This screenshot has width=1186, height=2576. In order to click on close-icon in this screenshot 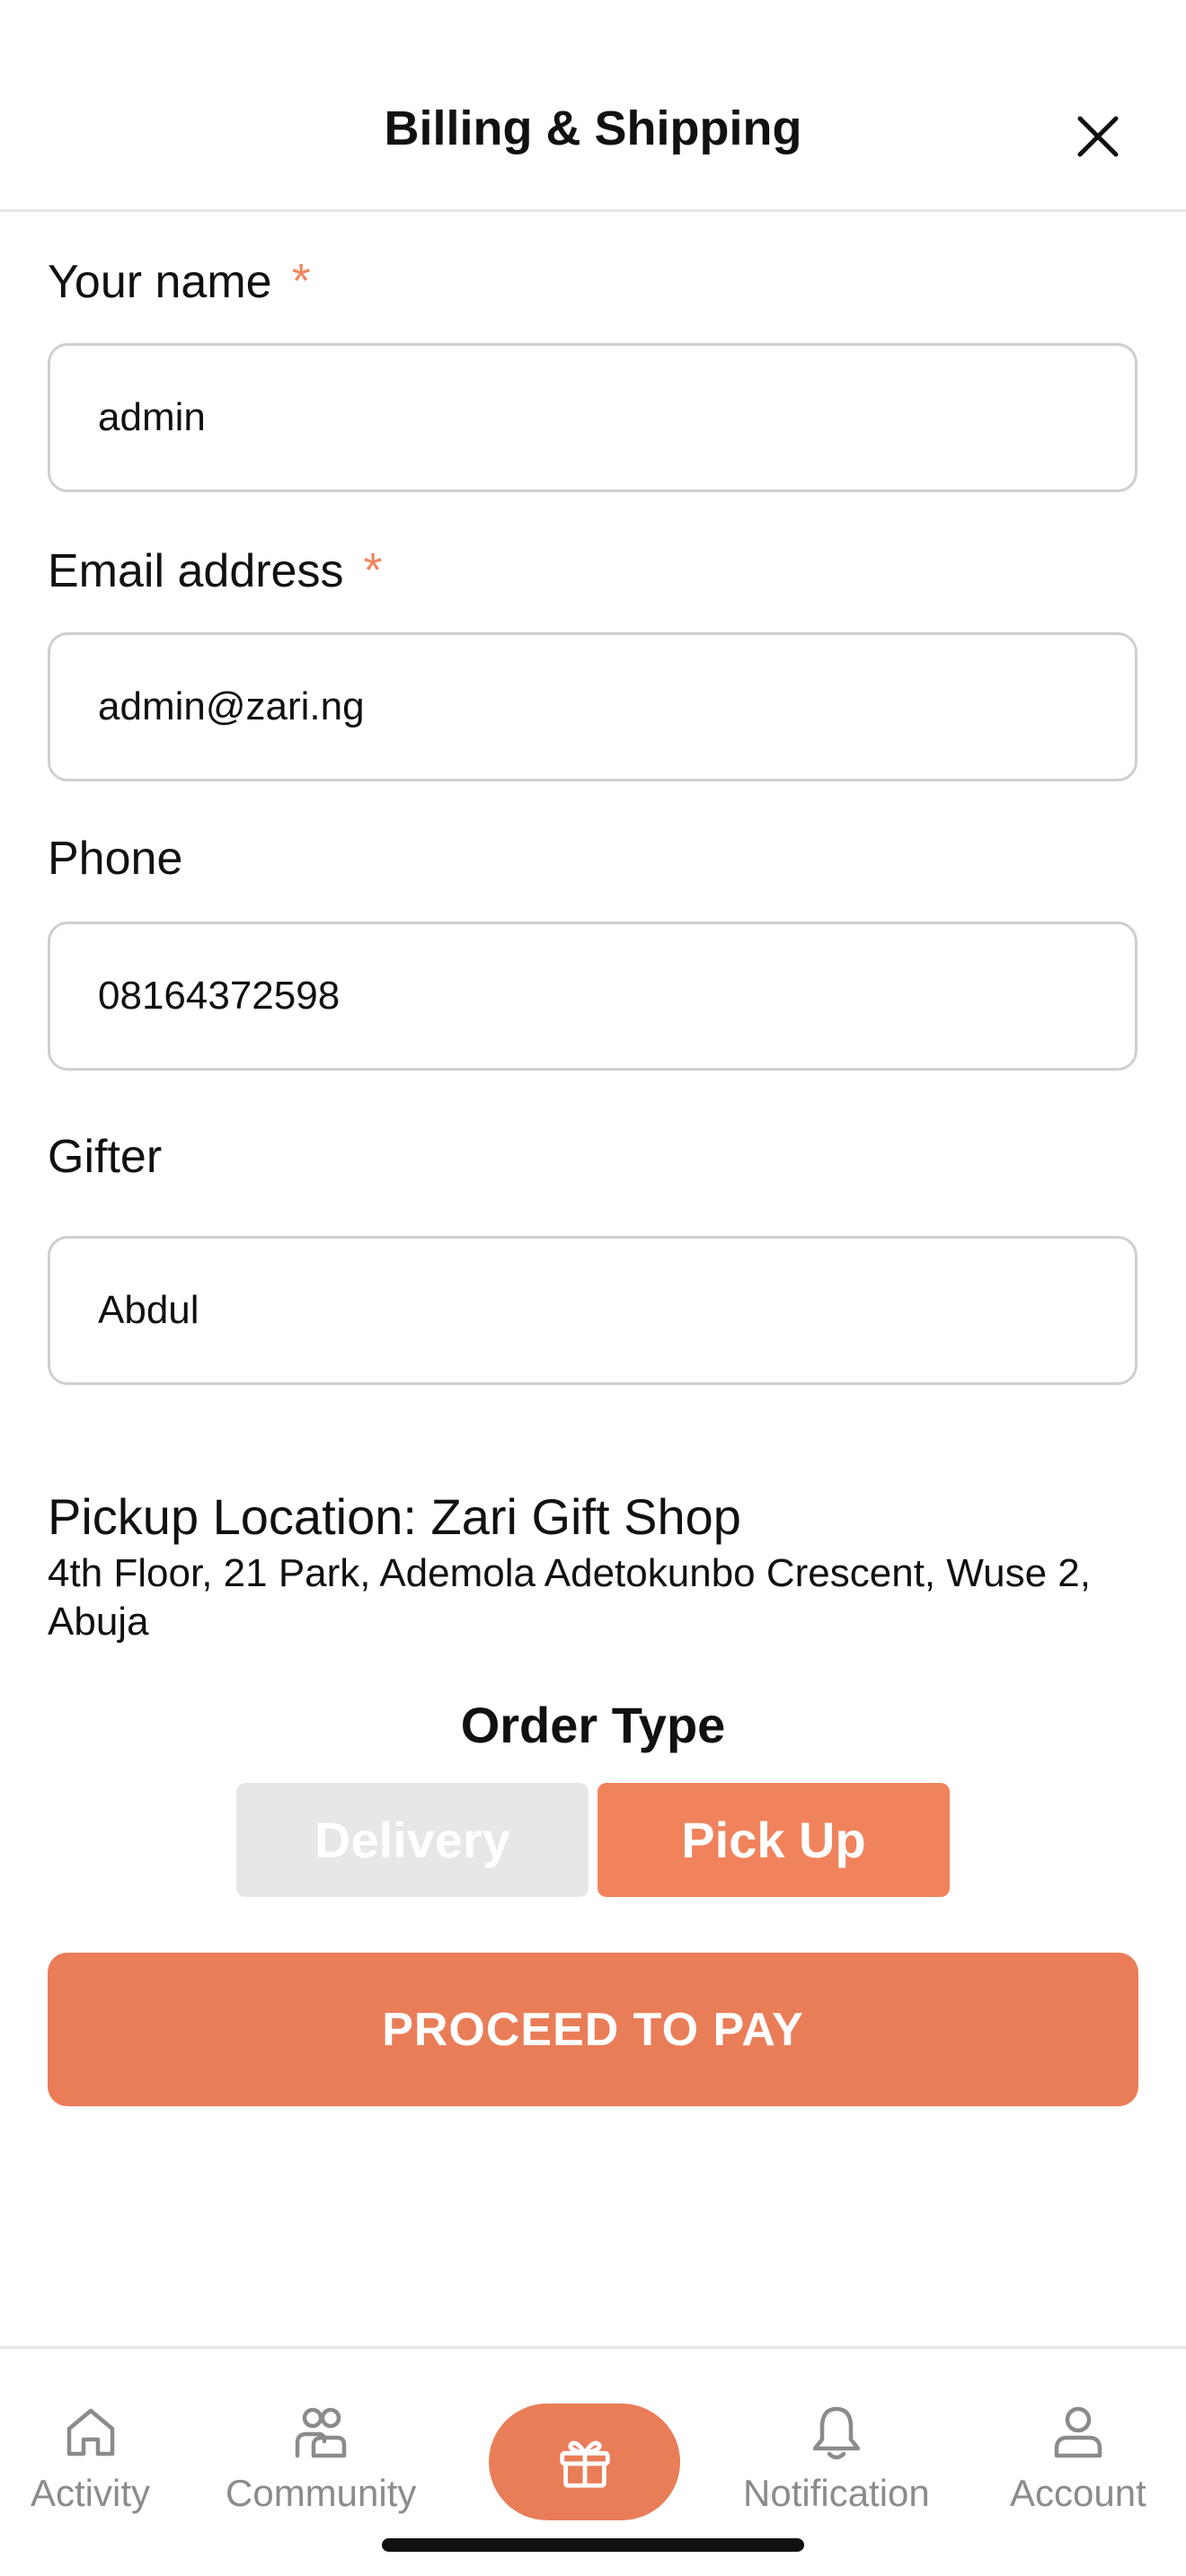, I will do `click(1098, 136)`.